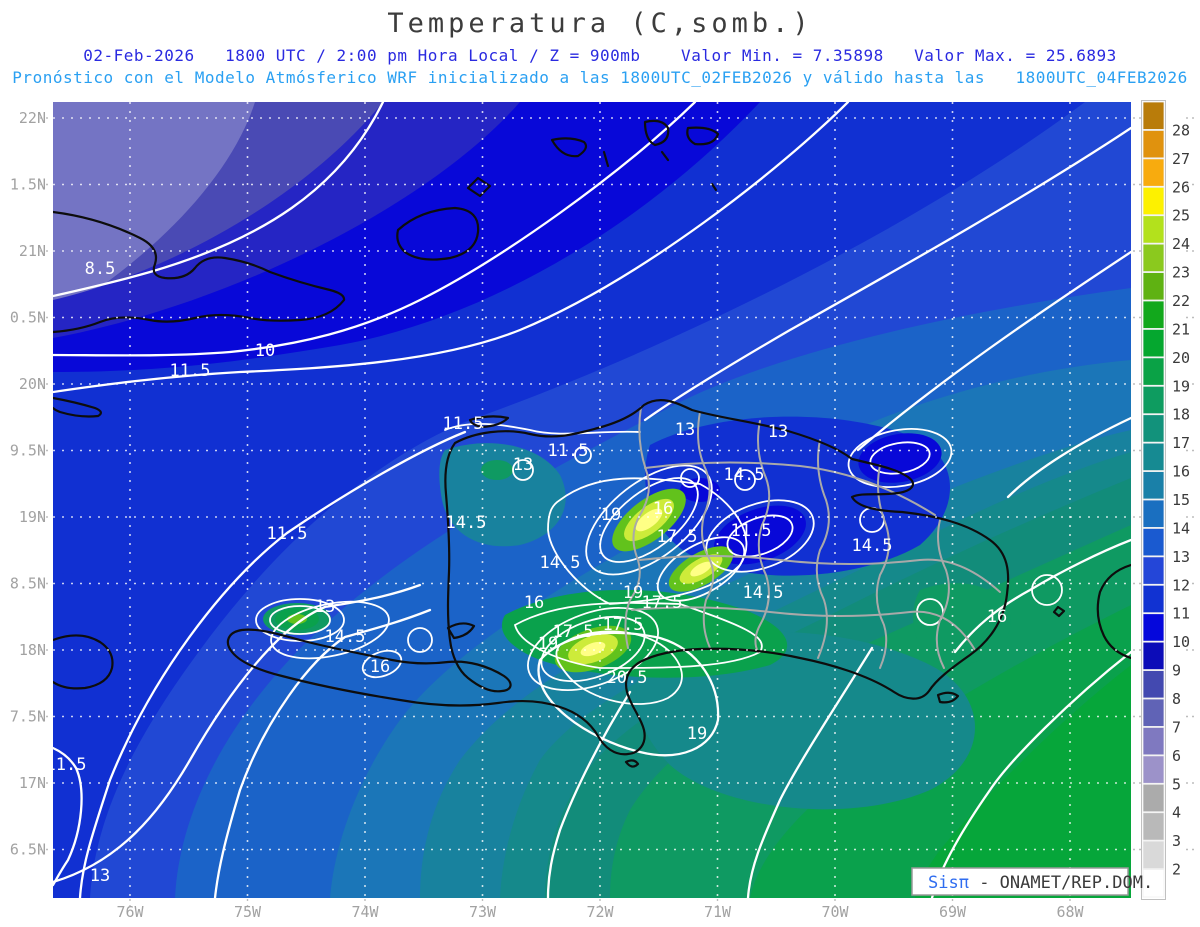 The width and height of the screenshot is (1200, 927). Describe the element at coordinates (1181, 244) in the screenshot. I see `colorbar-label: 24` at that location.